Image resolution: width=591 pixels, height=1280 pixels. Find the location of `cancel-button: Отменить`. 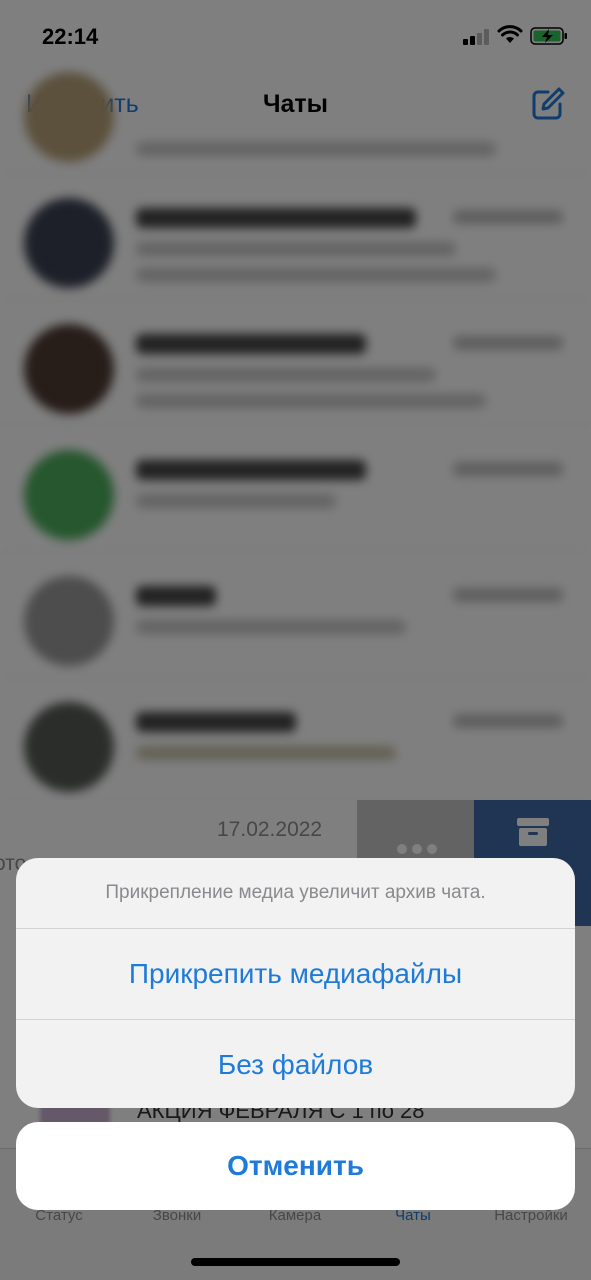

cancel-button: Отменить is located at coordinates (295, 1166).